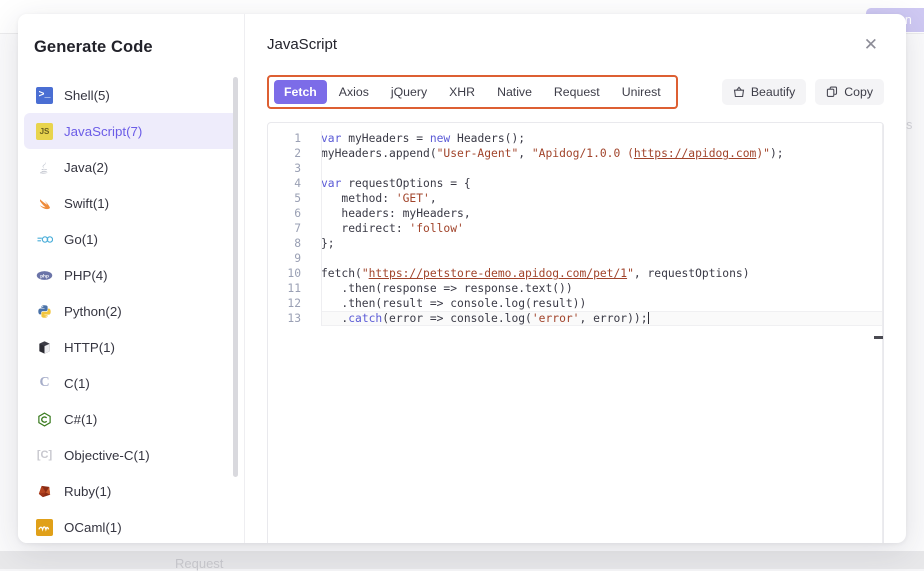 The image size is (924, 571). Describe the element at coordinates (88, 491) in the screenshot. I see `sidebar-item-label: Ruby(1)` at that location.